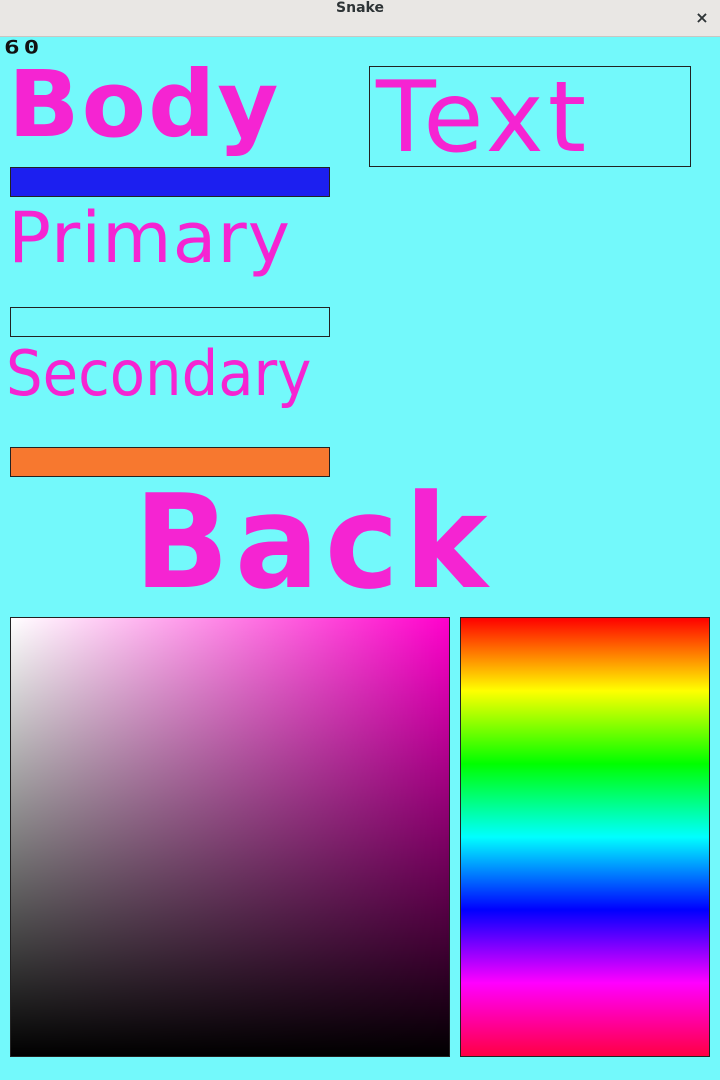  Describe the element at coordinates (170, 322) in the screenshot. I see `primary-color-swatch` at that location.